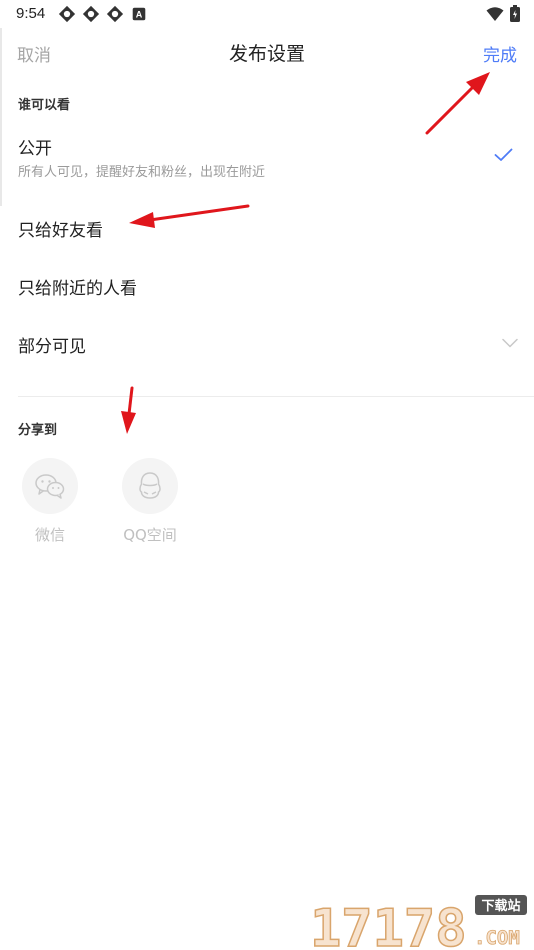  Describe the element at coordinates (495, 13) in the screenshot. I see `wifi-icon` at that location.